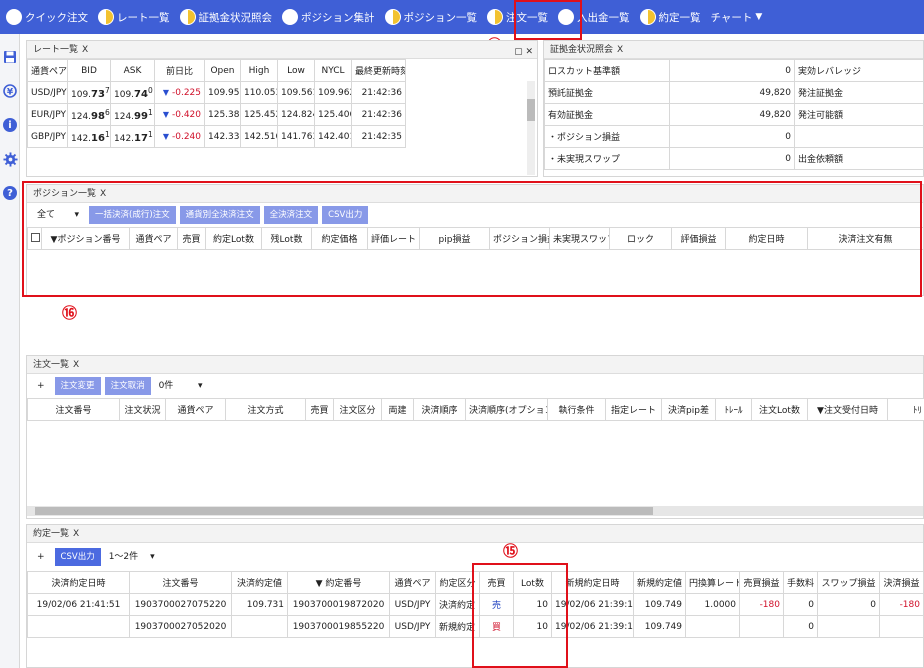  Describe the element at coordinates (78, 582) in the screenshot. I see `col-header: 決済約定日時` at that location.